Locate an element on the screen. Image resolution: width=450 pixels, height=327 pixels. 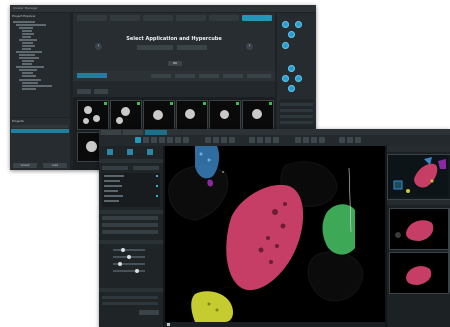
apply-button is located at coordinates (149, 312).